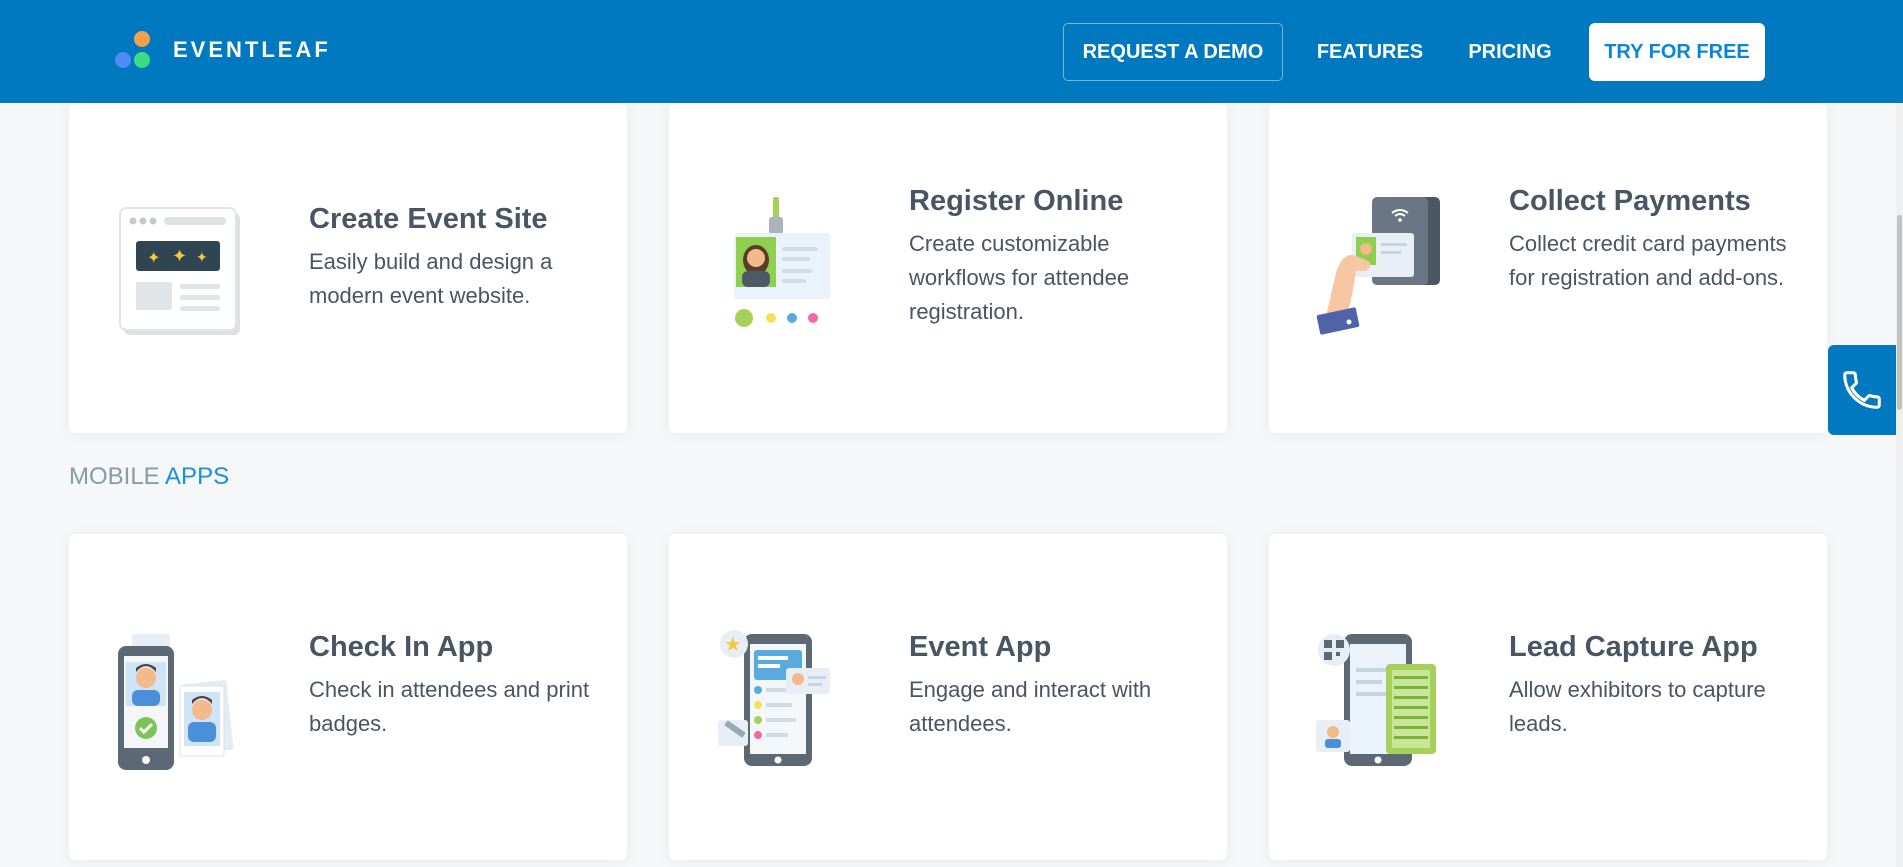  I want to click on brand-name: EVENTLEAF, so click(252, 49).